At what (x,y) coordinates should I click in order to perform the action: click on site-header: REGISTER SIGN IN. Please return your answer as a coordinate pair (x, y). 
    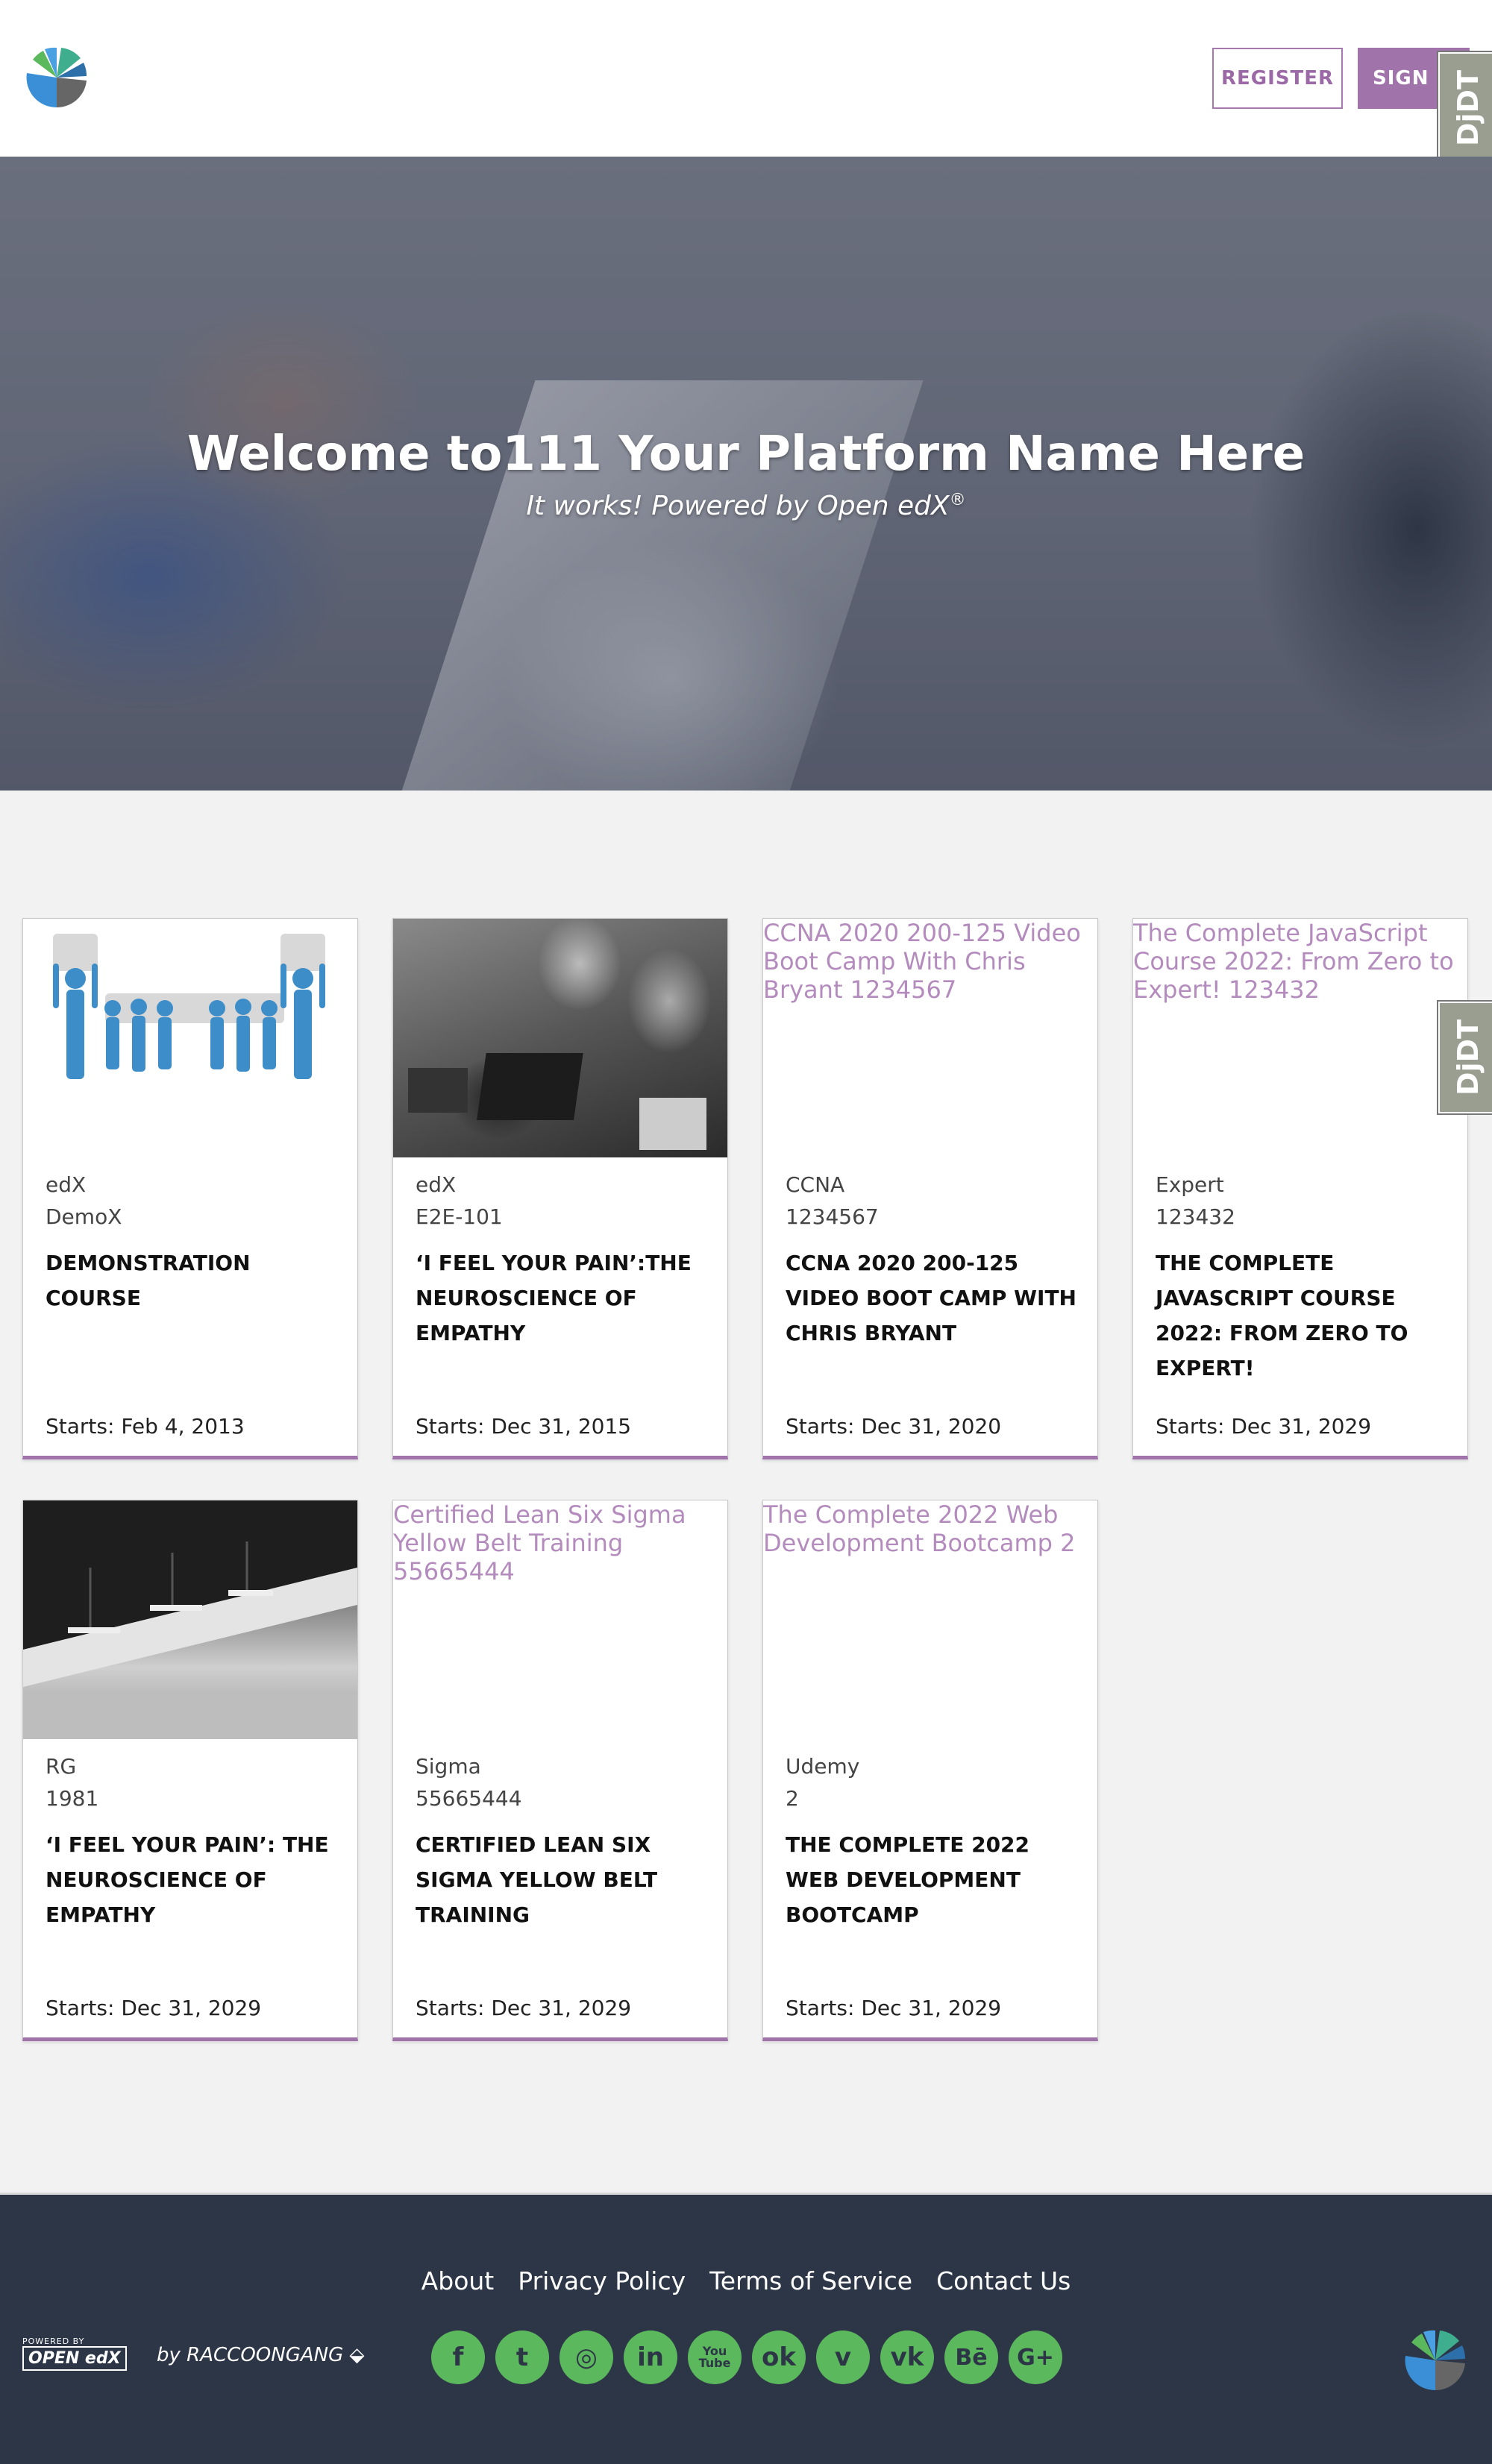
    Looking at the image, I should click on (746, 78).